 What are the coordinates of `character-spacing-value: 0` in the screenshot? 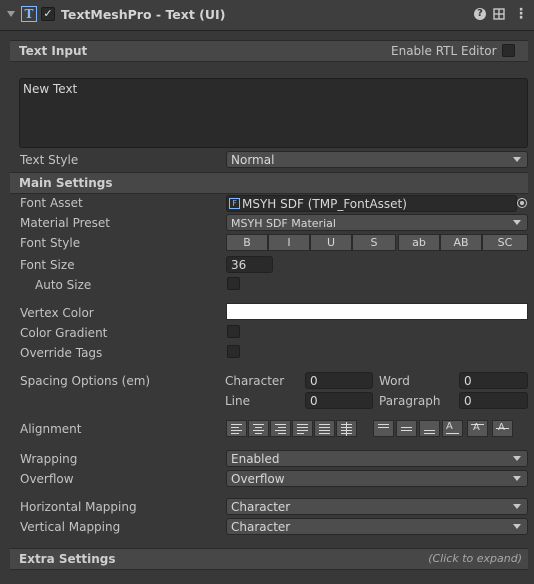 It's located at (314, 381).